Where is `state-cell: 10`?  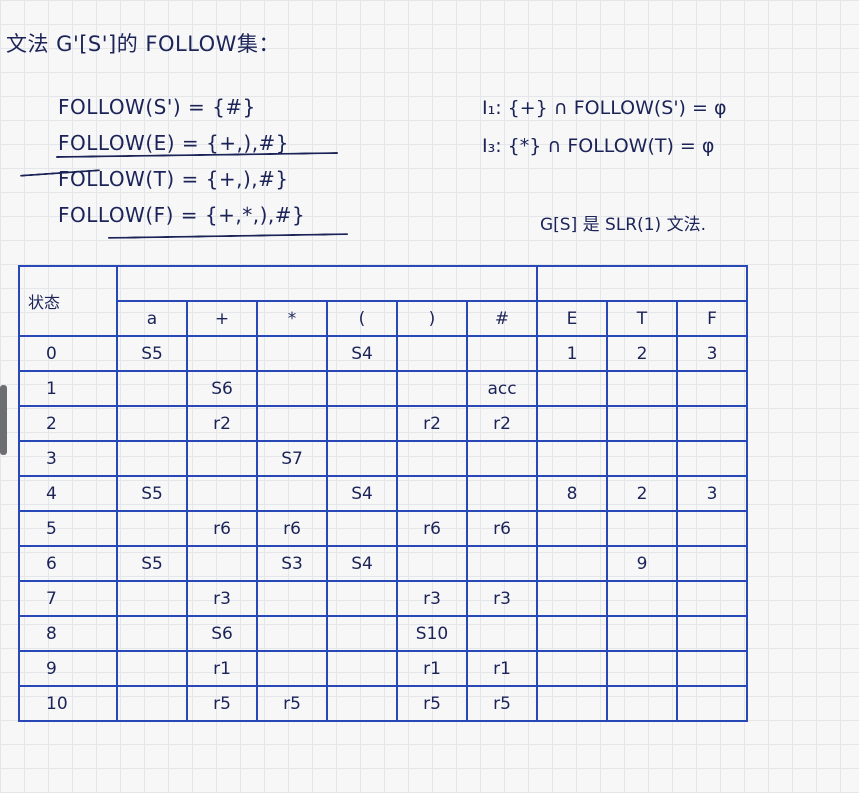 state-cell: 10 is located at coordinates (68, 703).